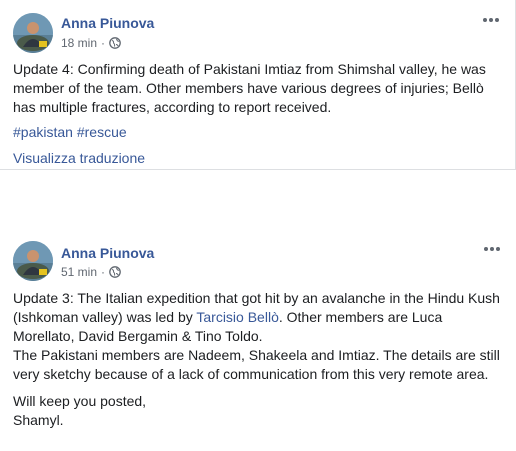 Image resolution: width=516 pixels, height=451 pixels. What do you see at coordinates (79, 272) in the screenshot?
I see `post-time: 51 min` at bounding box center [79, 272].